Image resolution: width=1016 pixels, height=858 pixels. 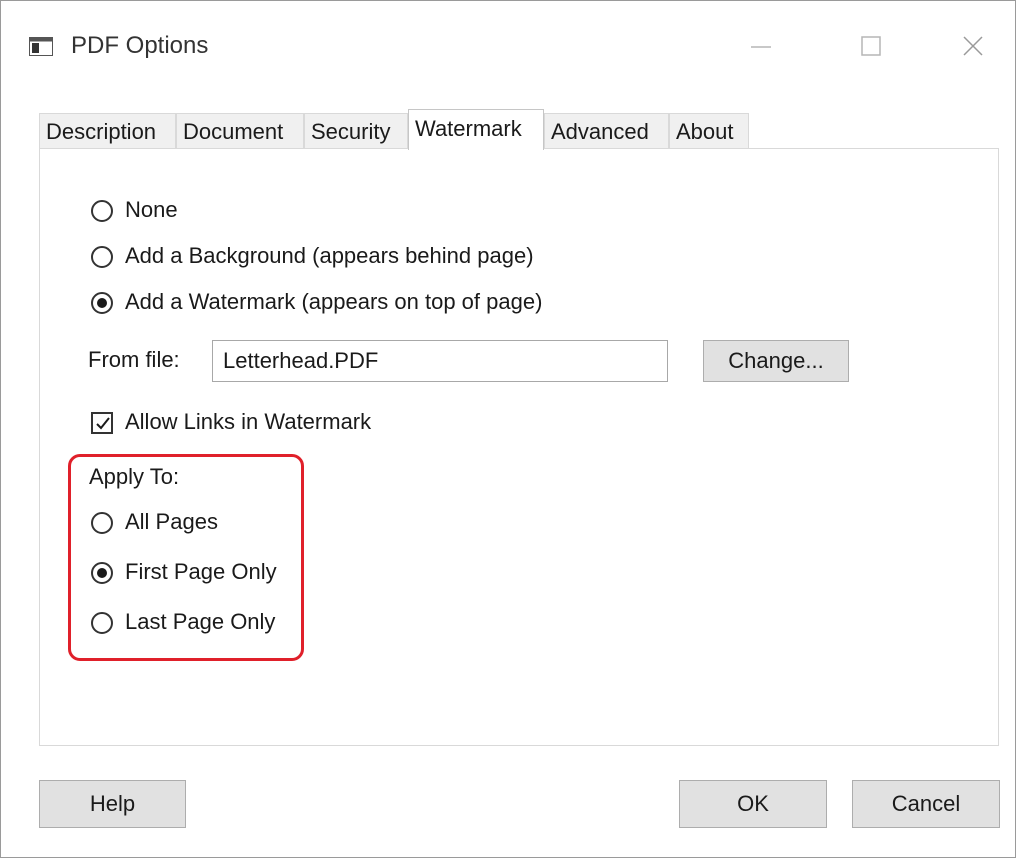 I want to click on ok-button: OK, so click(x=753, y=804).